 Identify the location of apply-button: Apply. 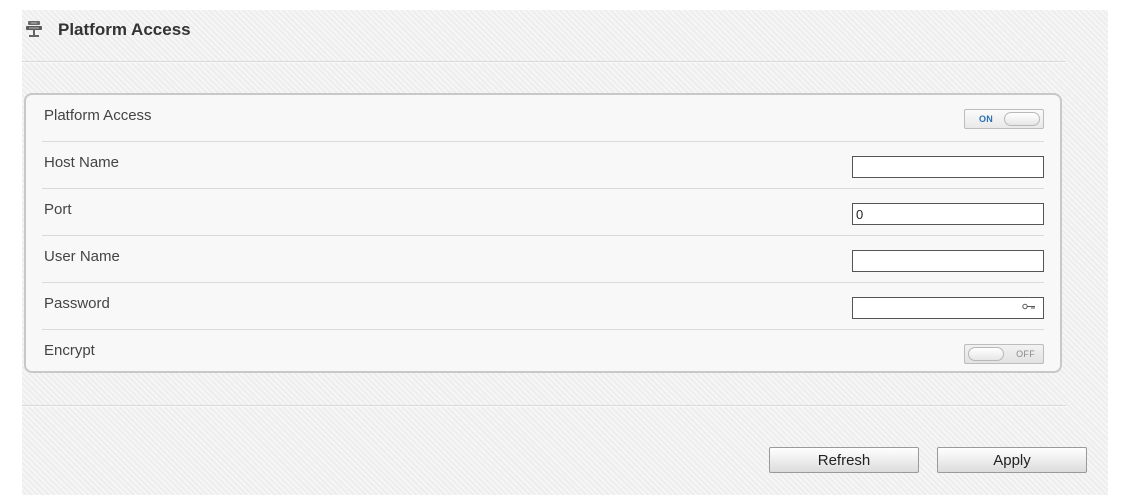
(1012, 460).